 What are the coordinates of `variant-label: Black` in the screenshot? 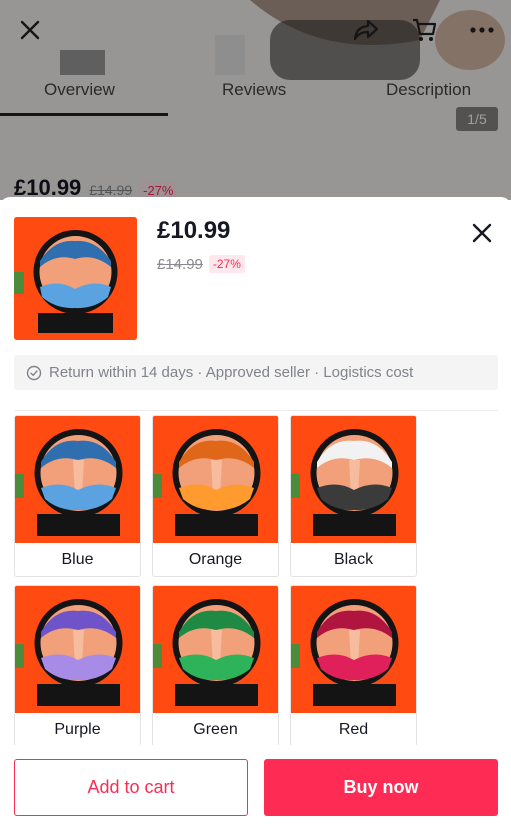 It's located at (353, 559).